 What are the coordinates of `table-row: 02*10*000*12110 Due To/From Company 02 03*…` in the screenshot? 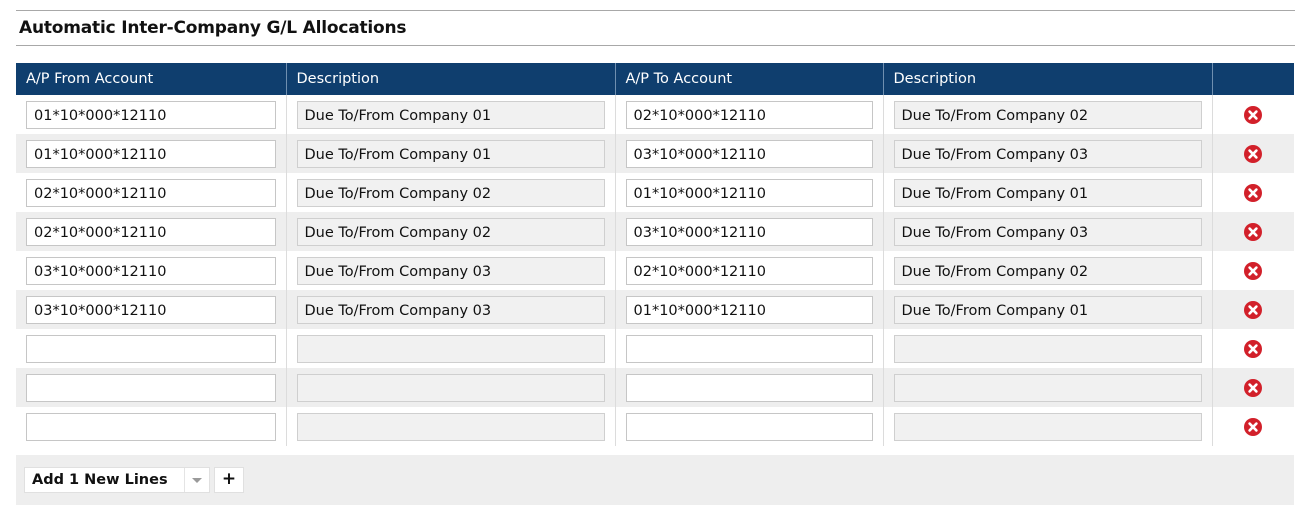 It's located at (655, 231).